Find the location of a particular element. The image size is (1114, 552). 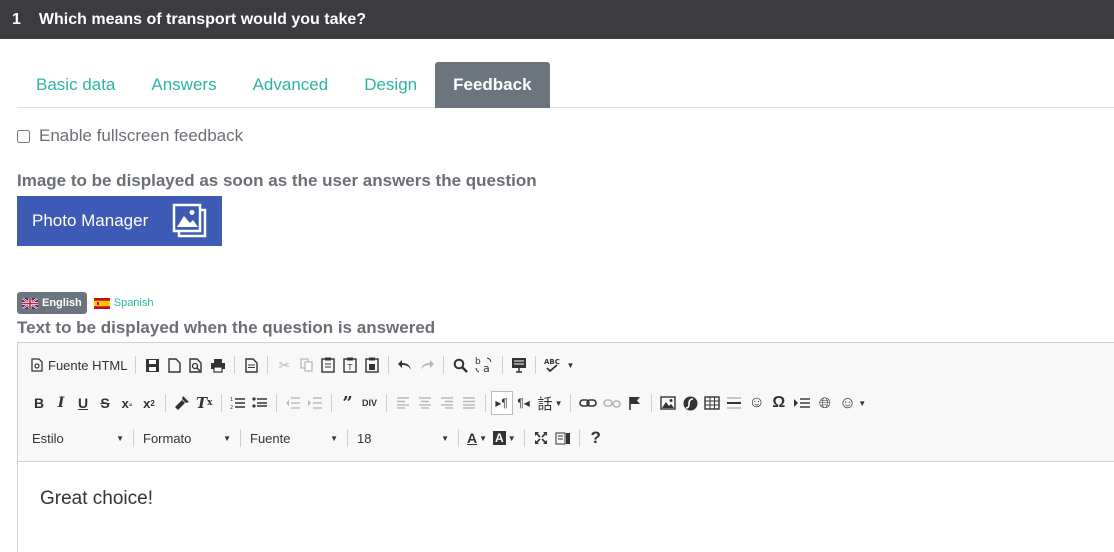

fullscreen-feedback-label: Enable fullscreen feedback is located at coordinates (141, 135).